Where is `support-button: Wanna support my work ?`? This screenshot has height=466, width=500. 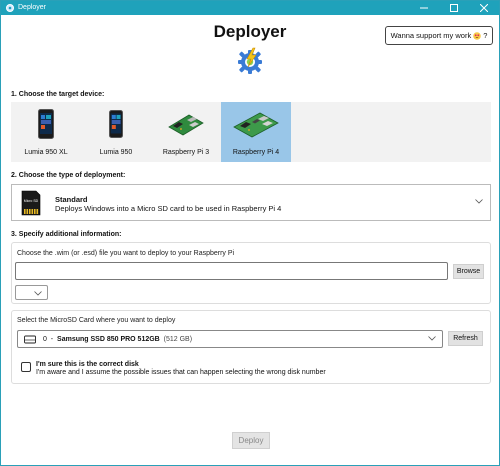
support-button: Wanna support my work ? is located at coordinates (439, 35).